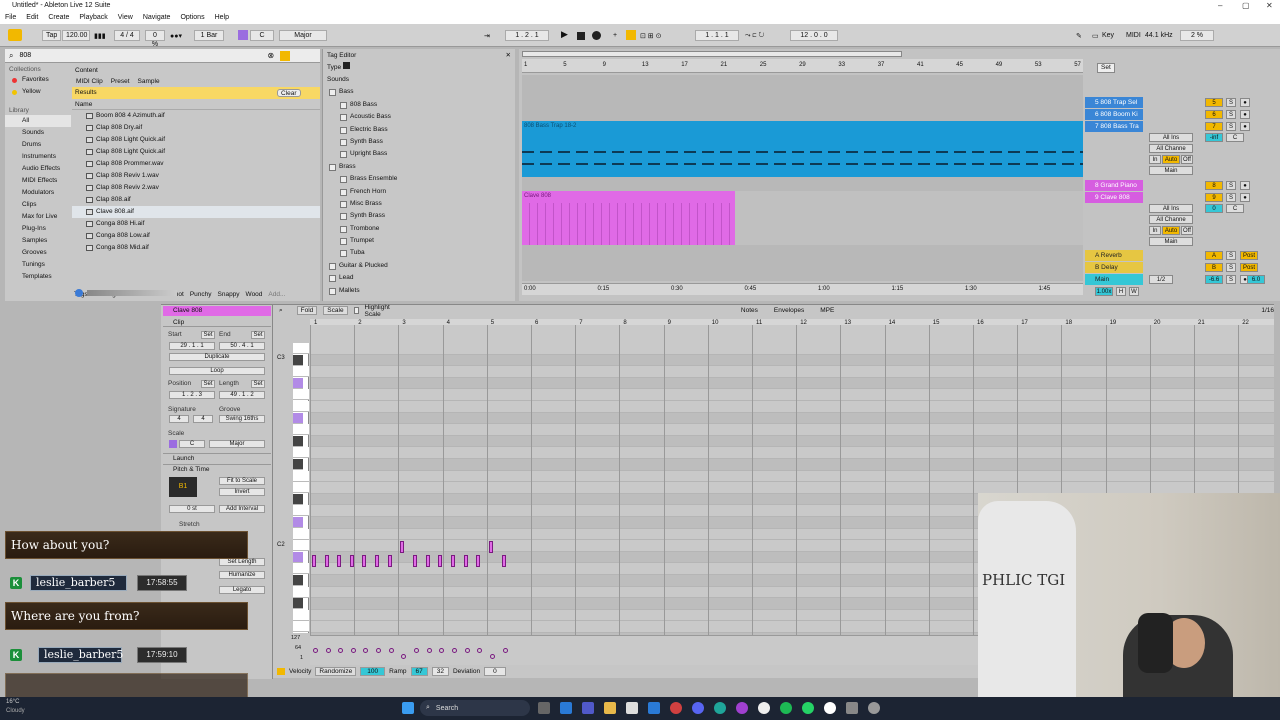 Image resolution: width=1280 pixels, height=720 pixels. What do you see at coordinates (1133, 35) in the screenshot?
I see `midi-map-button: MIDI` at bounding box center [1133, 35].